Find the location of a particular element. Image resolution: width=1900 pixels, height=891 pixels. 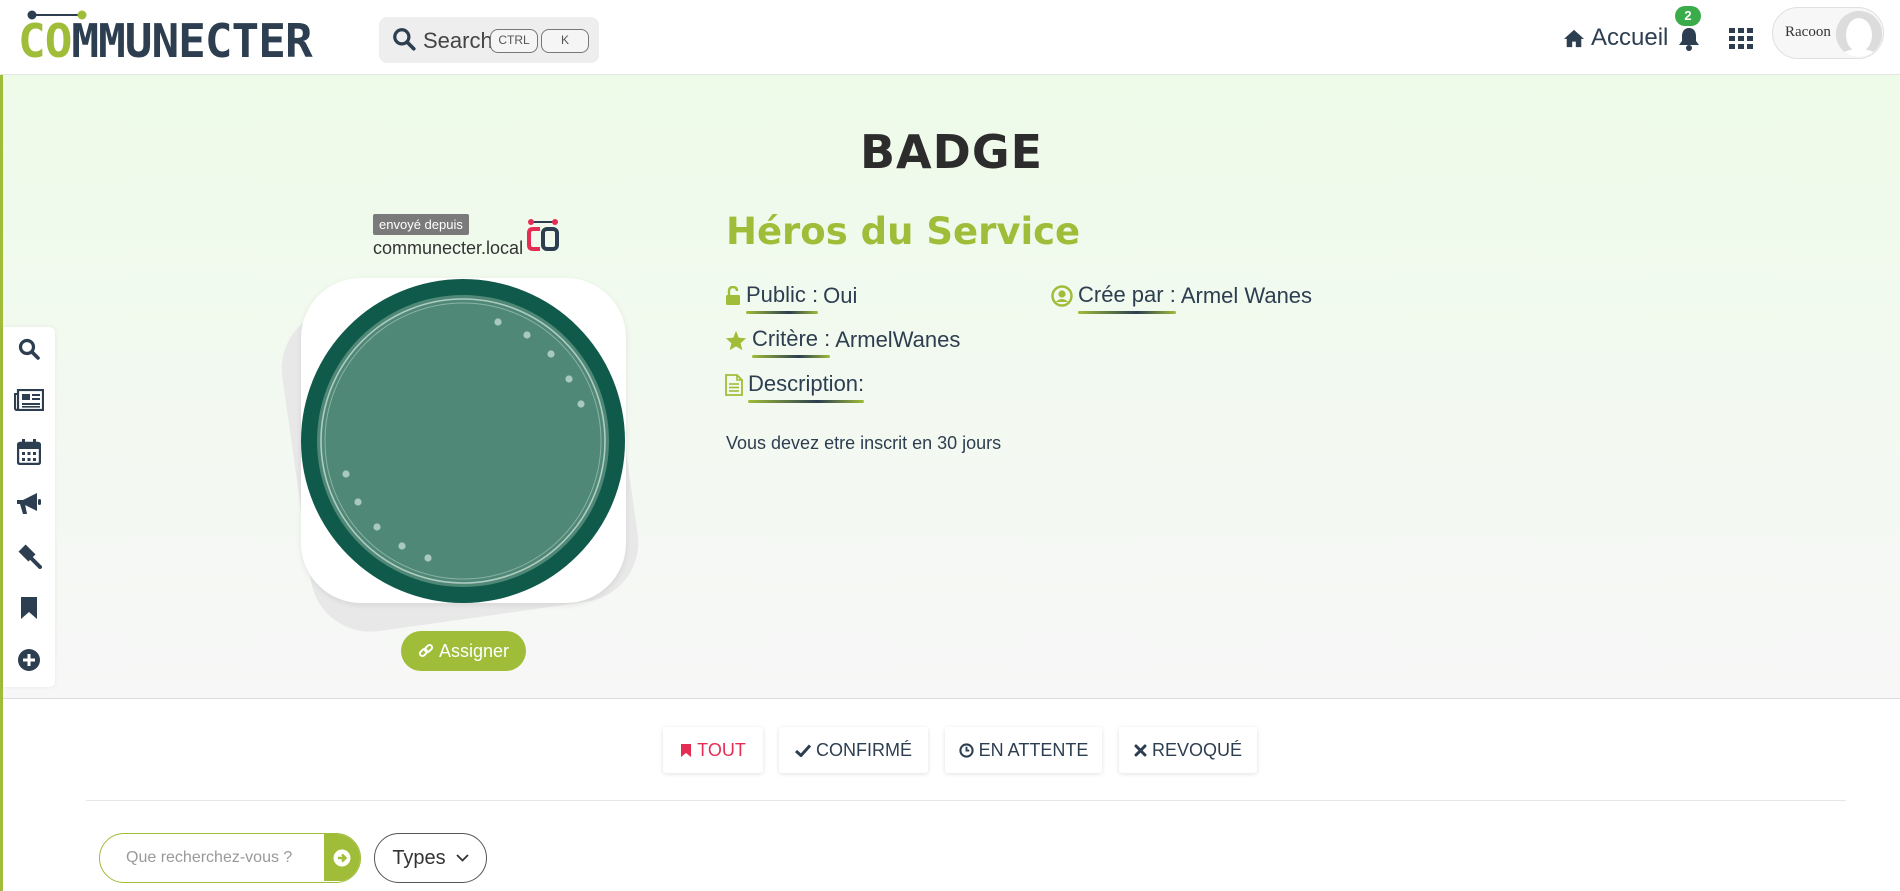

home-link: Accueil is located at coordinates (1615, 38).